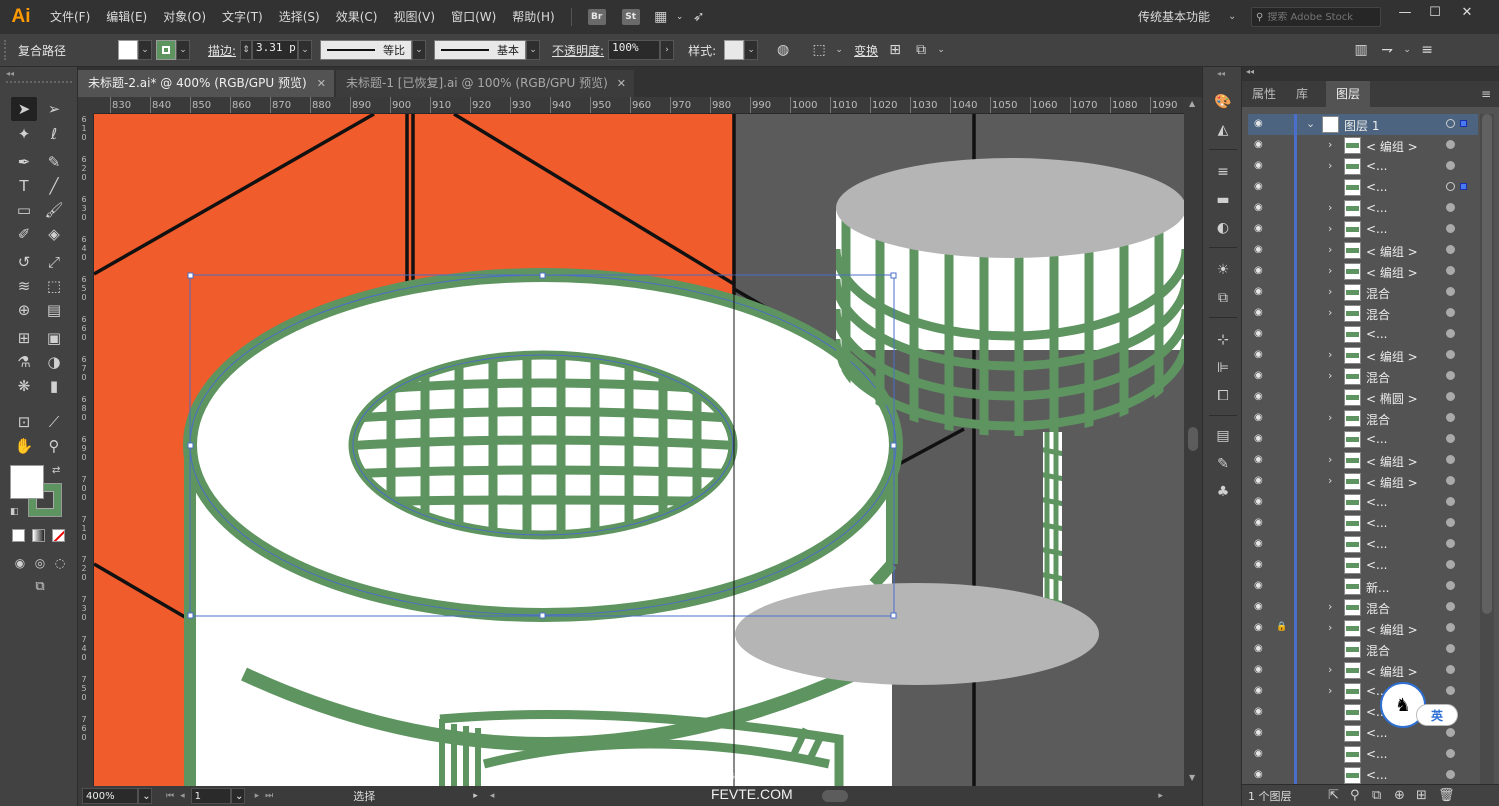 This screenshot has height=806, width=1499. Describe the element at coordinates (54, 338) in the screenshot. I see `gradient-tool-icon: ▣` at that location.